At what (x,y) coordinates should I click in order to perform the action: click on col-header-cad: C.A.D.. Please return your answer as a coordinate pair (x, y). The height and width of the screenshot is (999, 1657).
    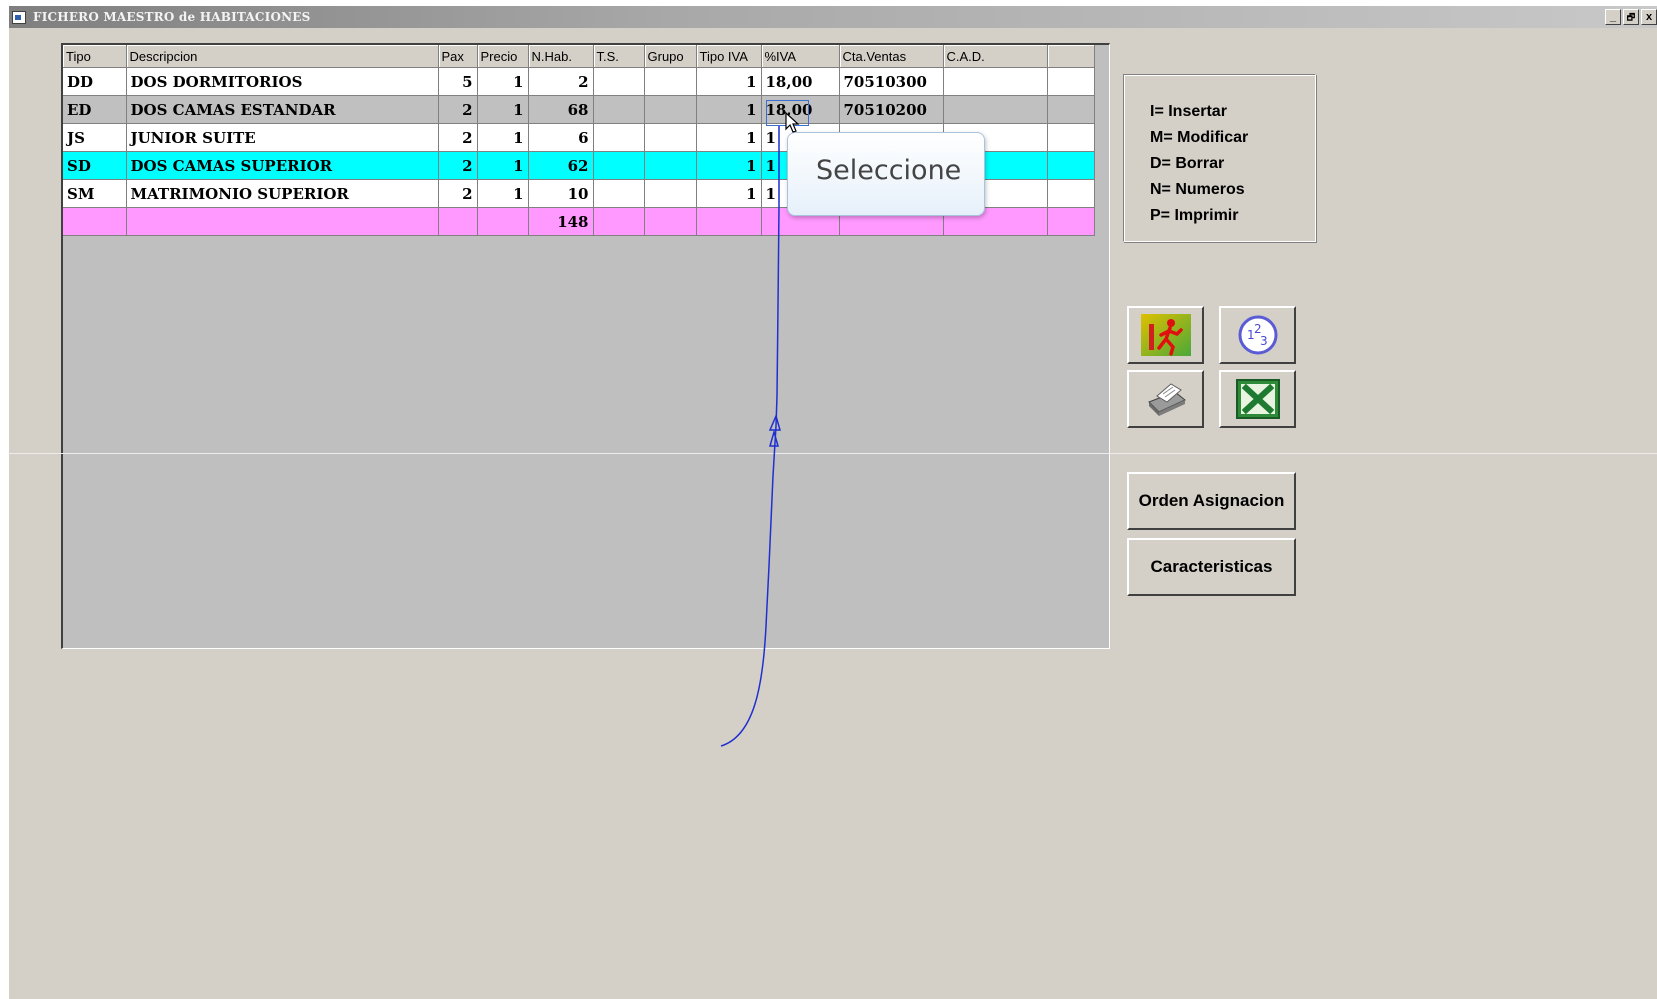
    Looking at the image, I should click on (995, 56).